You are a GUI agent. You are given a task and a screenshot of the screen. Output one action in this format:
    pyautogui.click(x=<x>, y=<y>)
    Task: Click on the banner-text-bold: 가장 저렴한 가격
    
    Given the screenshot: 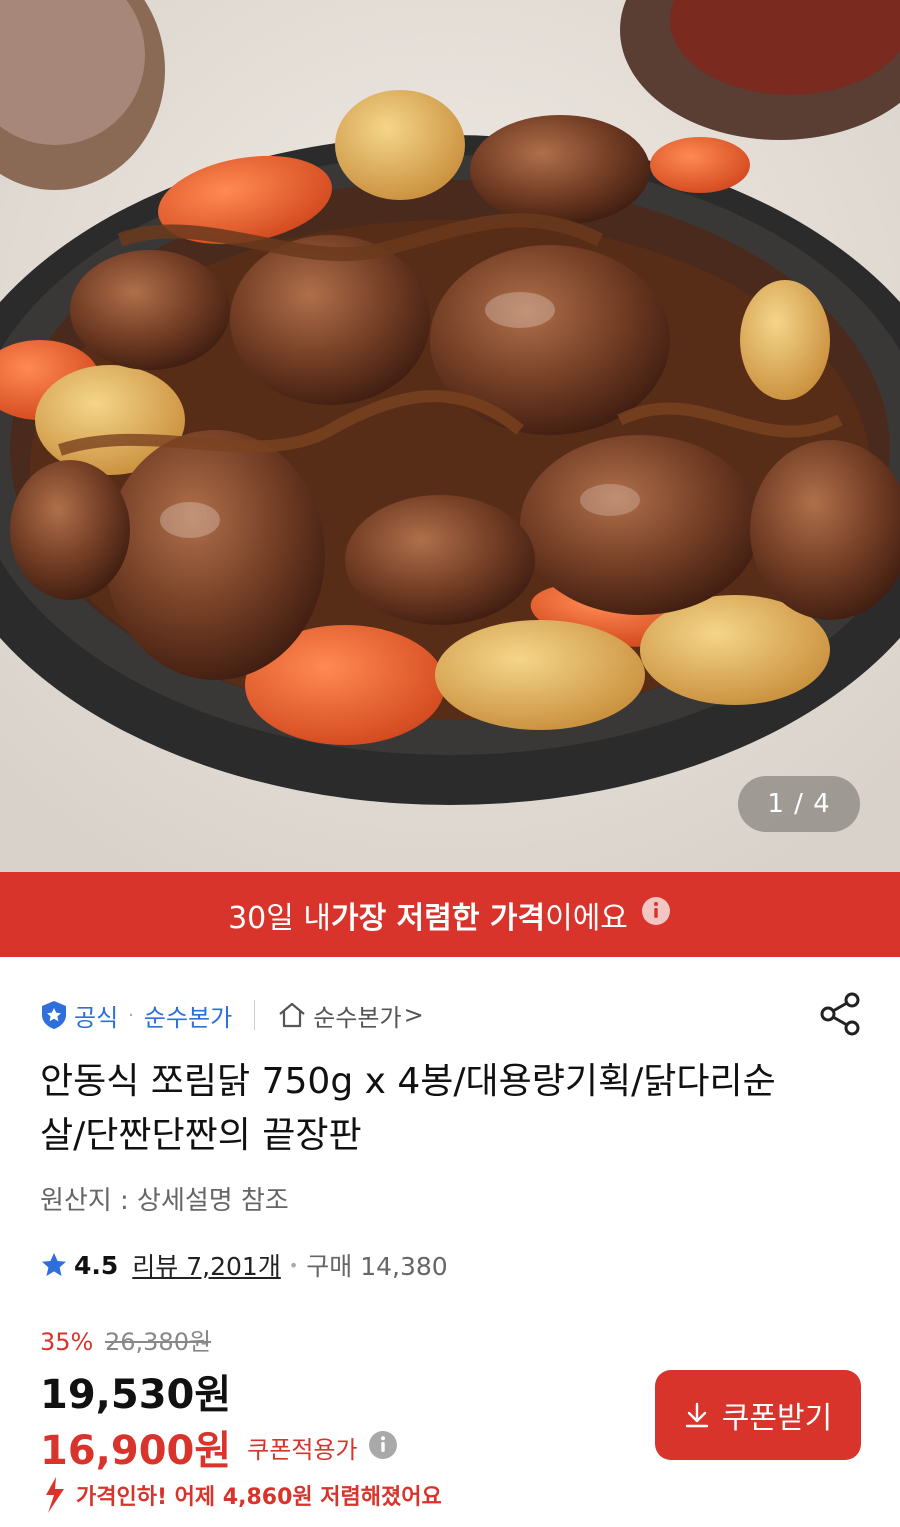 What is the action you would take?
    pyautogui.click(x=438, y=918)
    